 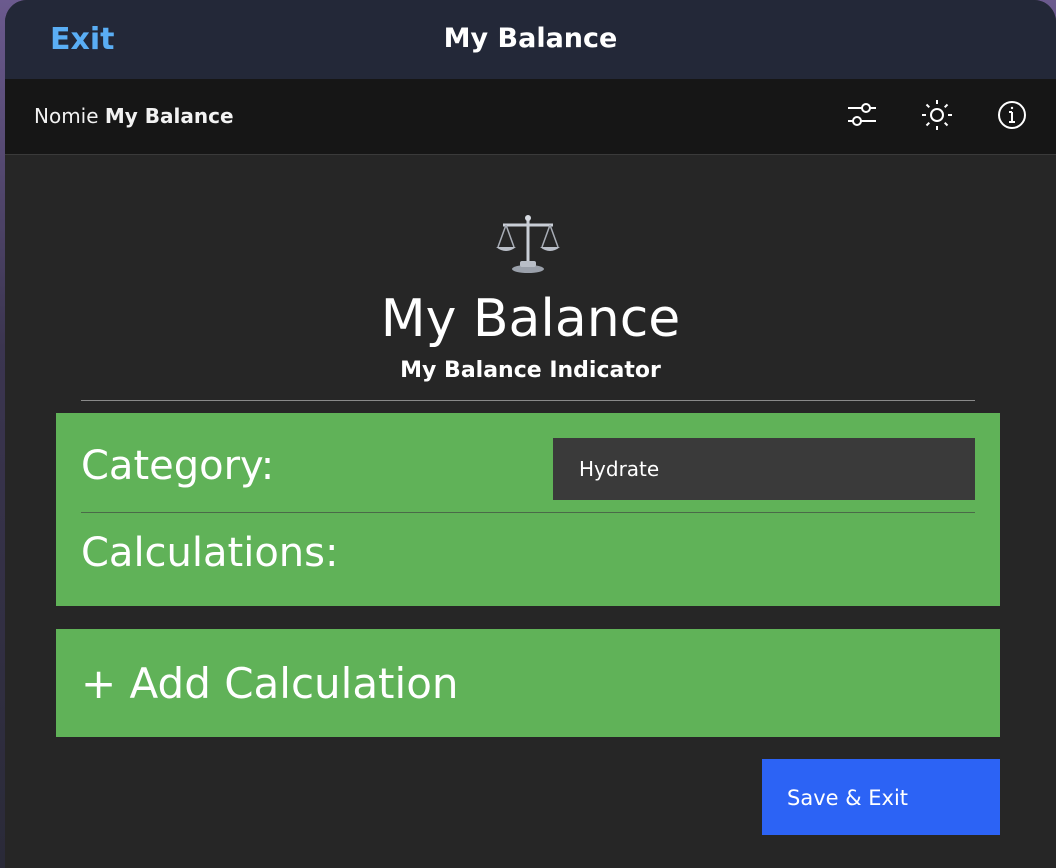 I want to click on category-select: Hydrate, so click(x=764, y=469).